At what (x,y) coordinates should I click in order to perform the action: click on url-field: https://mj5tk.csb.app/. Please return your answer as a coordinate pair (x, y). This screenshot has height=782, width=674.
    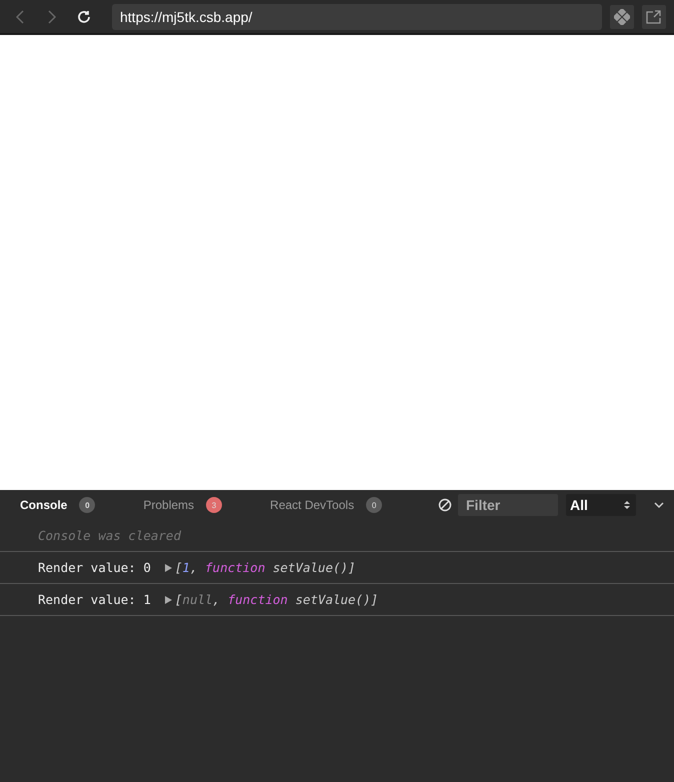
    Looking at the image, I should click on (357, 17).